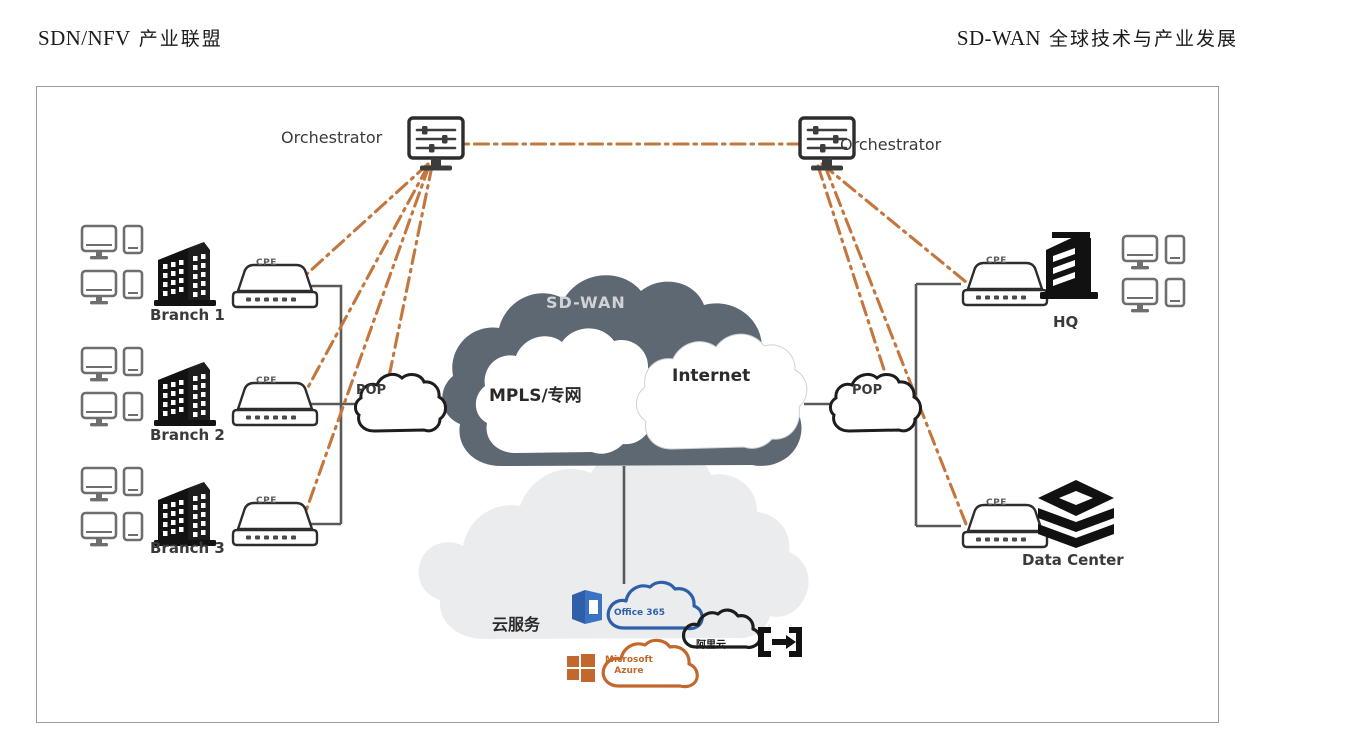 This screenshot has width=1348, height=740. Describe the element at coordinates (1069, 265) in the screenshot. I see `hq-building-icon` at that location.